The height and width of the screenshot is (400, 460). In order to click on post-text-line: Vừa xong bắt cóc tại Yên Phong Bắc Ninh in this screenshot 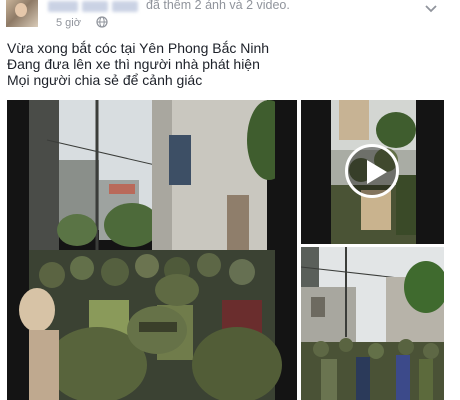, I will do `click(138, 48)`.